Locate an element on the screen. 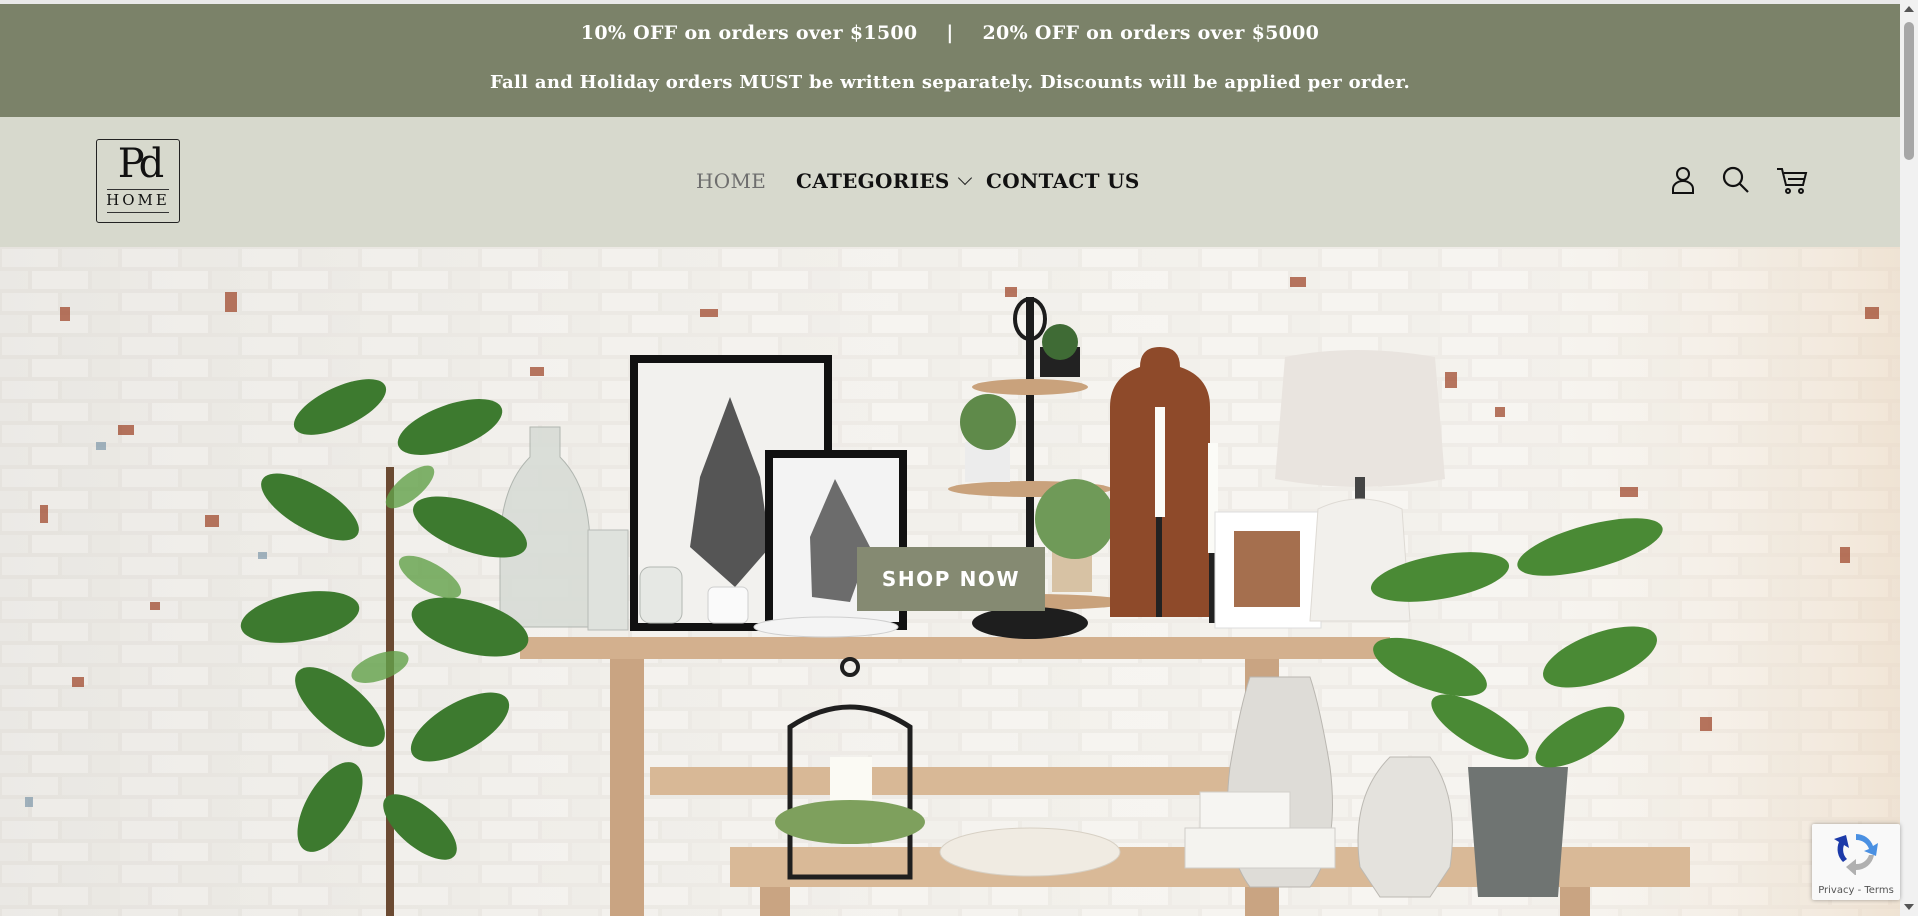 The width and height of the screenshot is (1918, 916). nav-home: HOME is located at coordinates (731, 181).